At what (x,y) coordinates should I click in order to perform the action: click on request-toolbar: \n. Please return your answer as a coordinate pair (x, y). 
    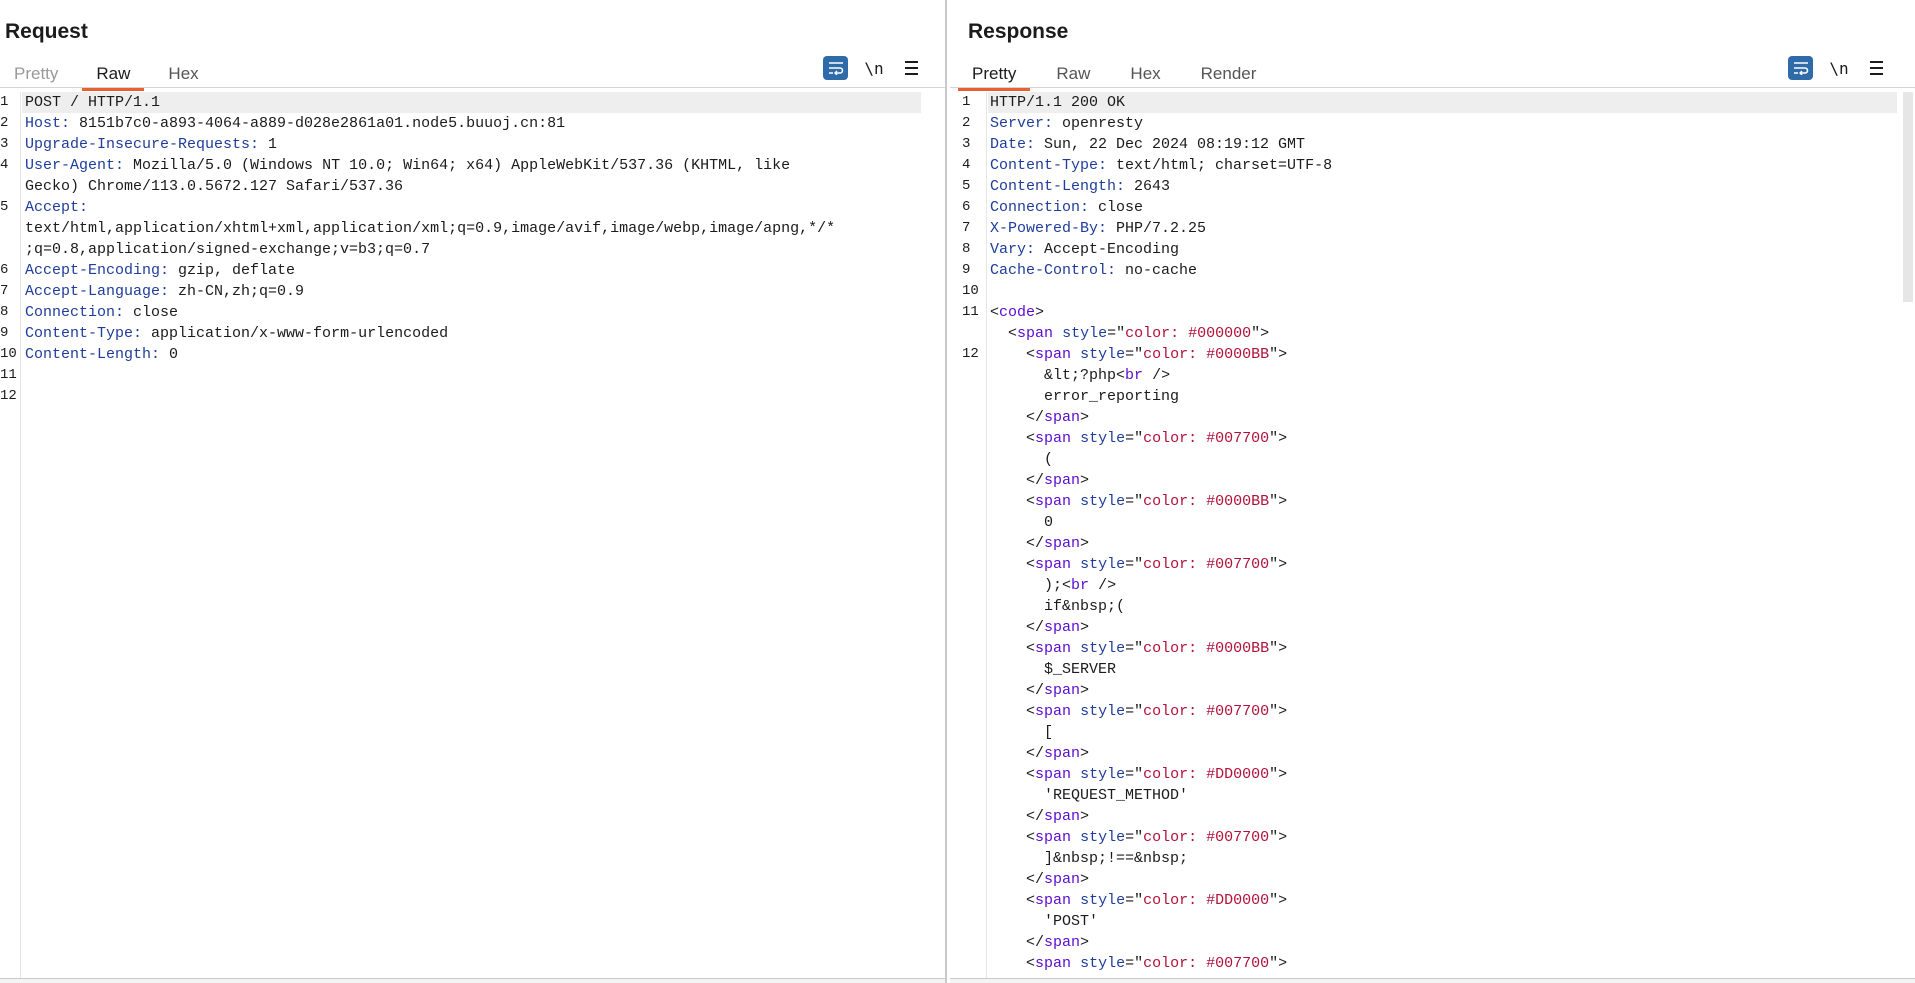
    Looking at the image, I should click on (872, 68).